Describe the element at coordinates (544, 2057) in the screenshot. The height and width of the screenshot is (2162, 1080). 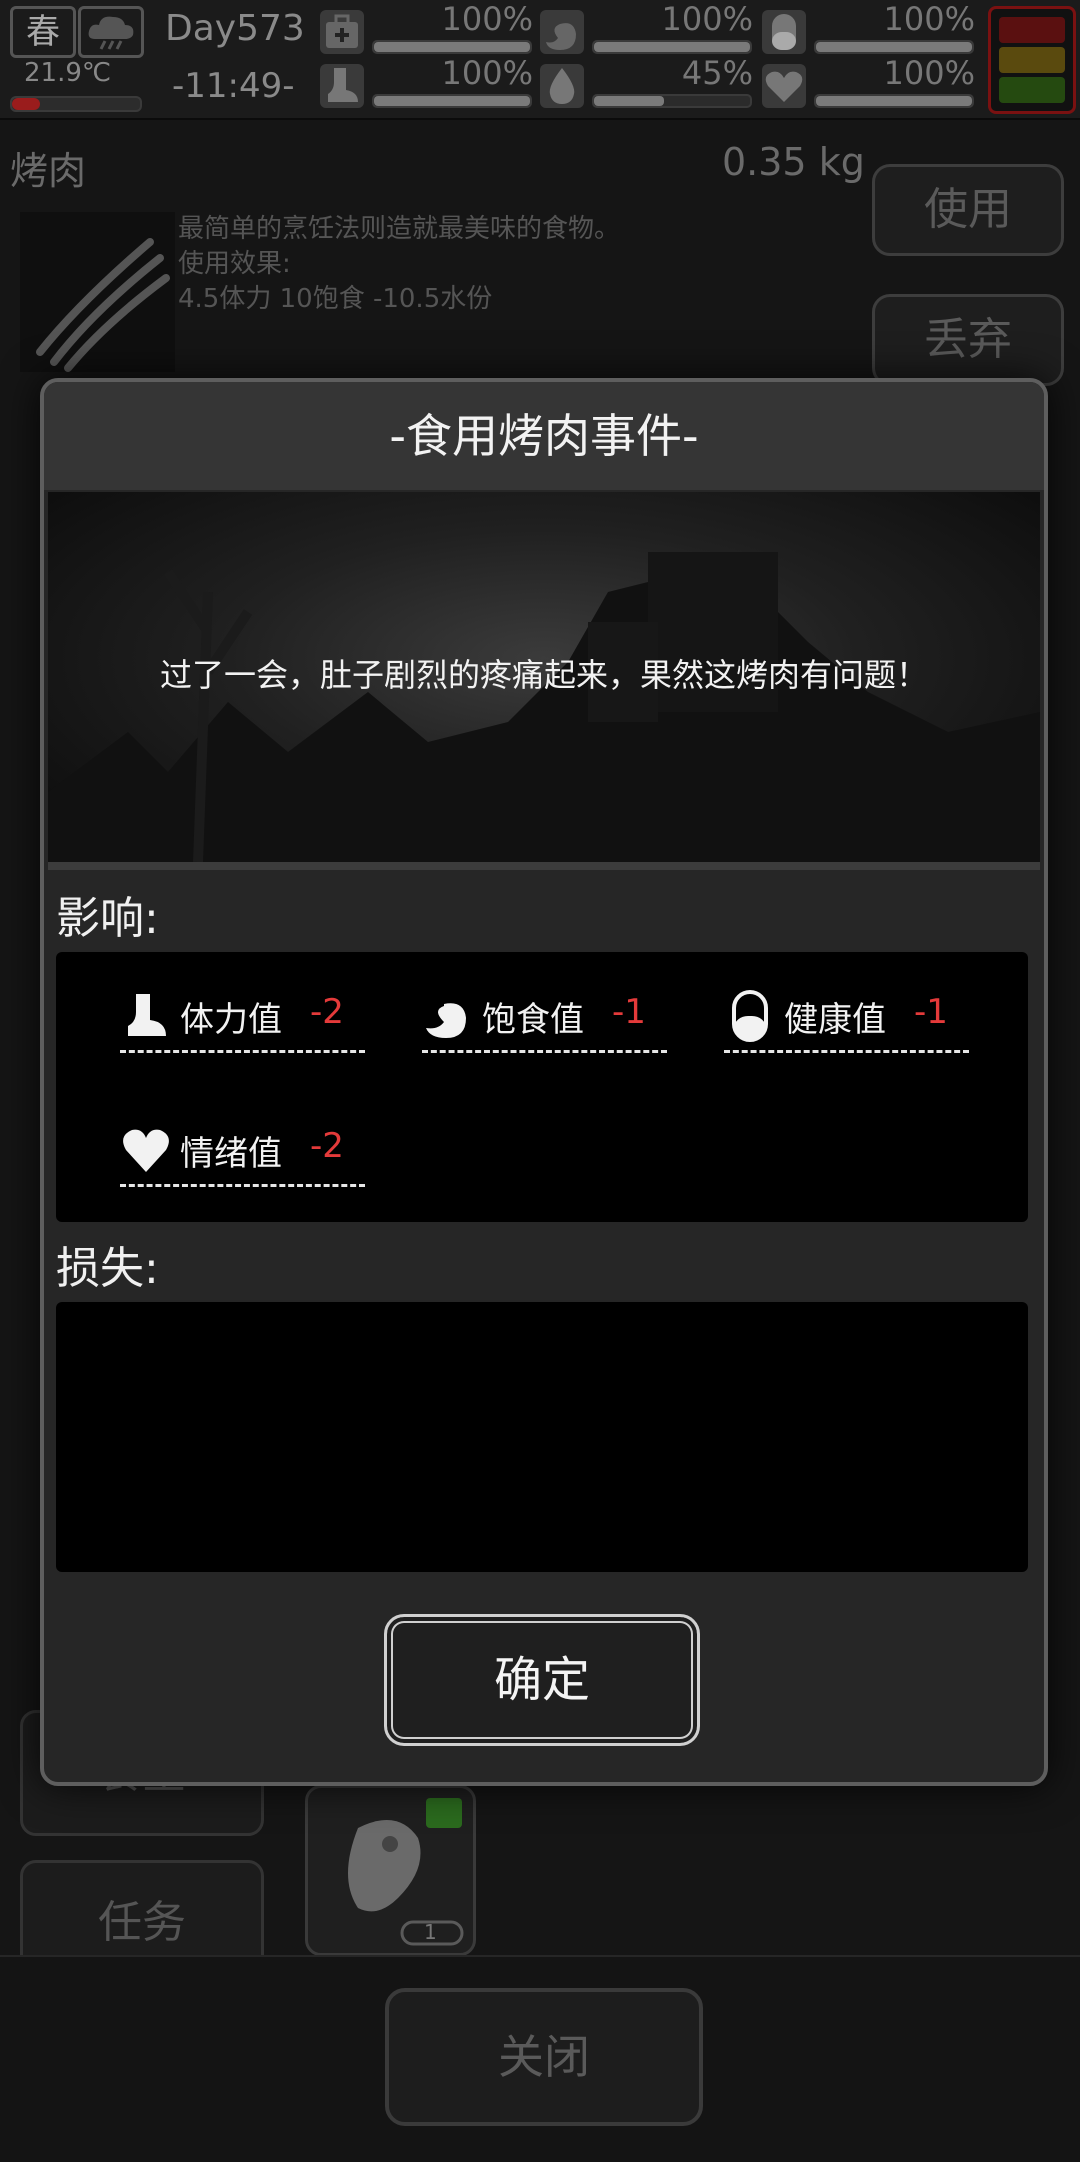
I see `close-button: 关闭` at that location.